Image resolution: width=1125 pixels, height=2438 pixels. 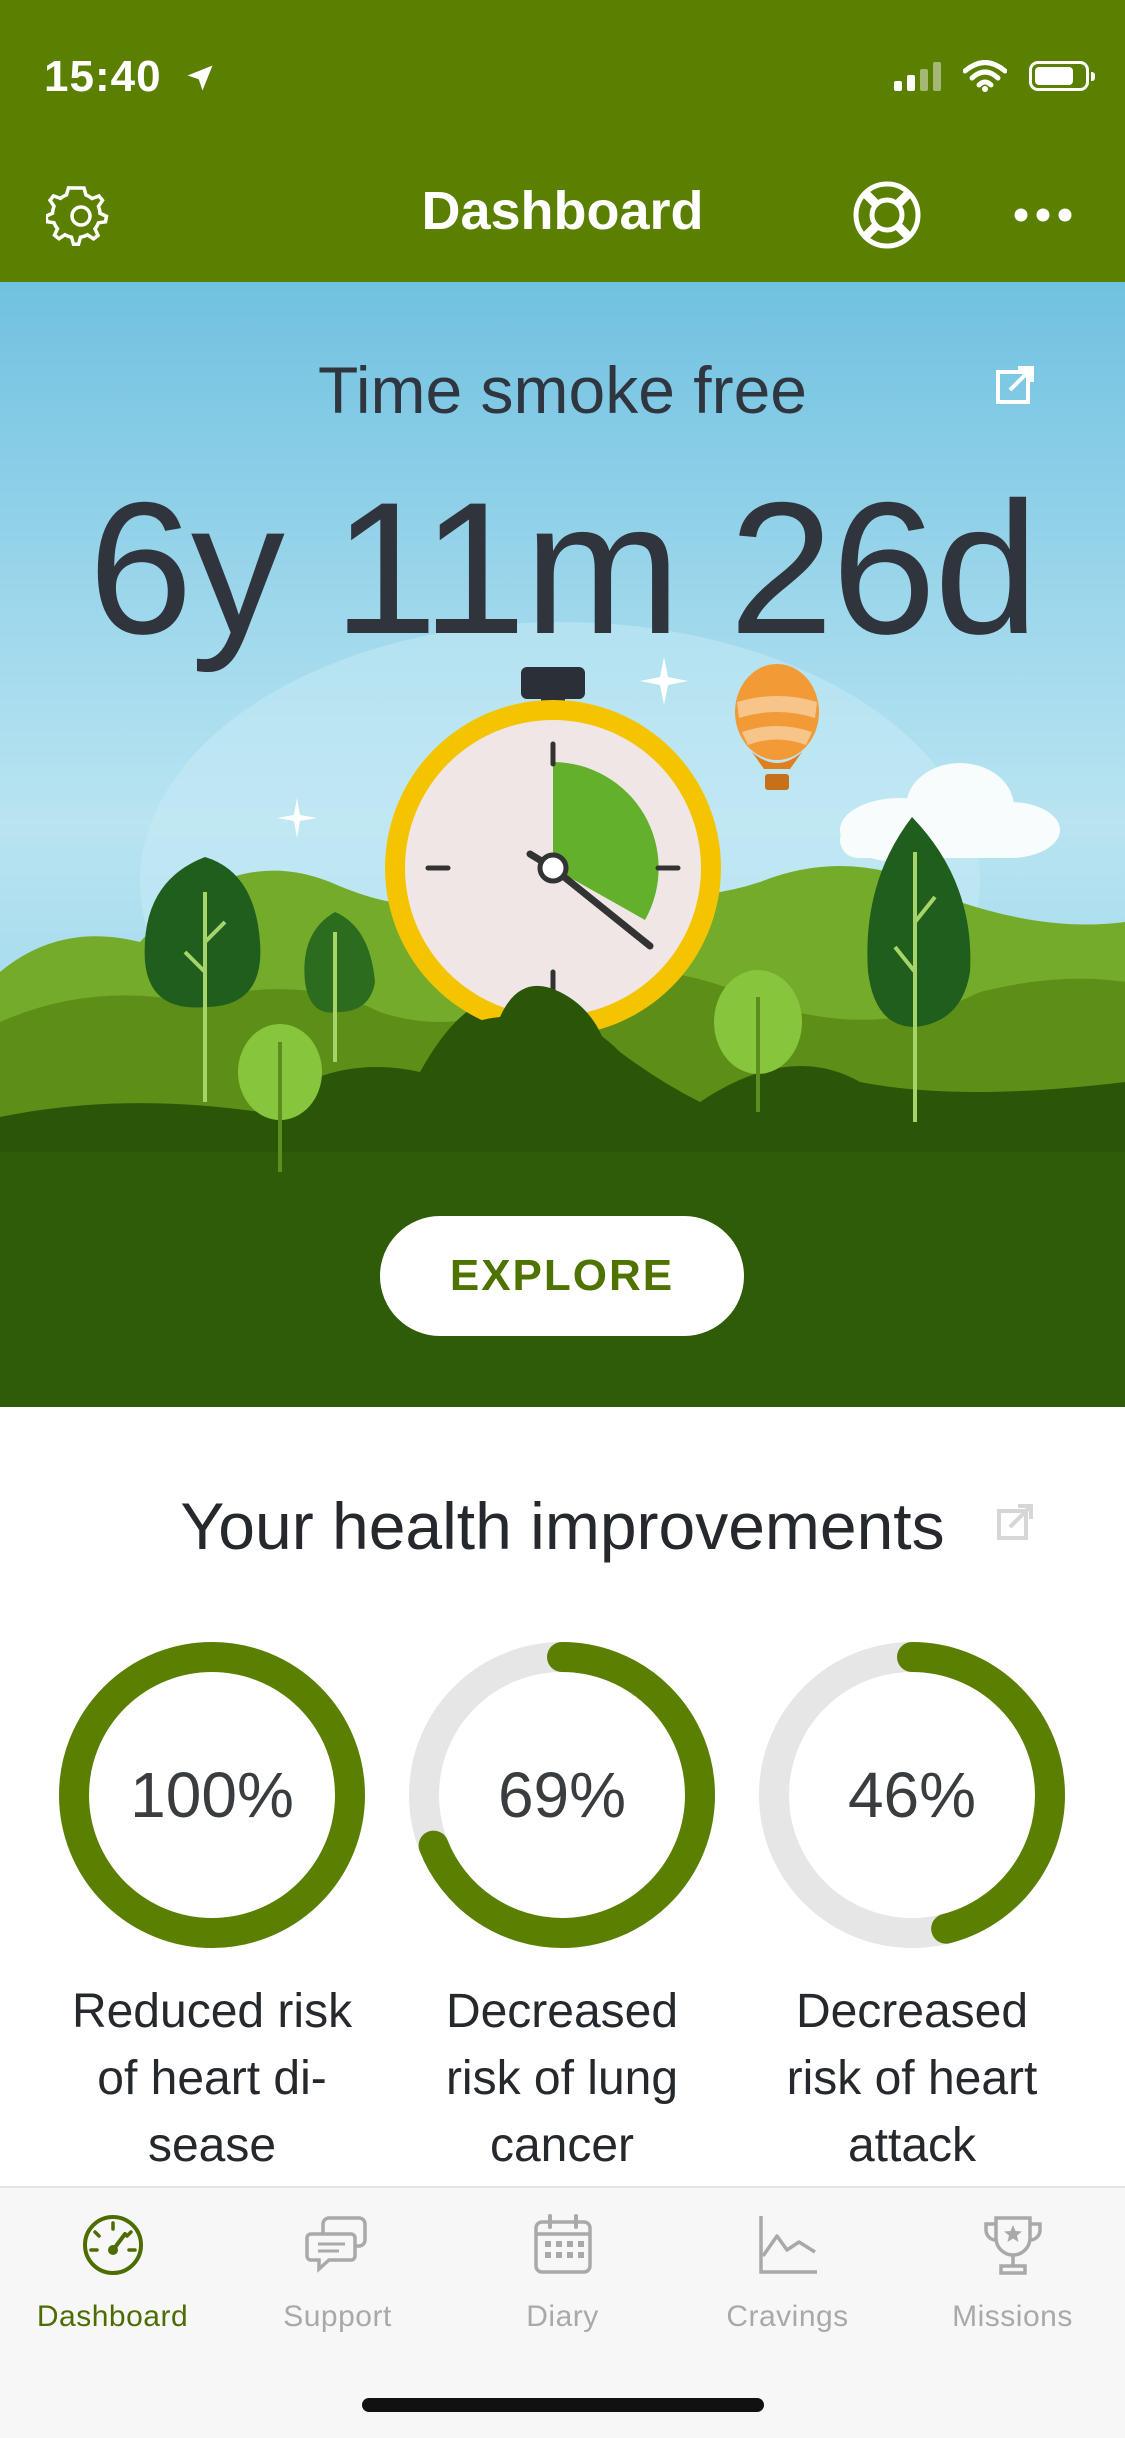 I want to click on progress-percent: 69%, so click(x=562, y=1795).